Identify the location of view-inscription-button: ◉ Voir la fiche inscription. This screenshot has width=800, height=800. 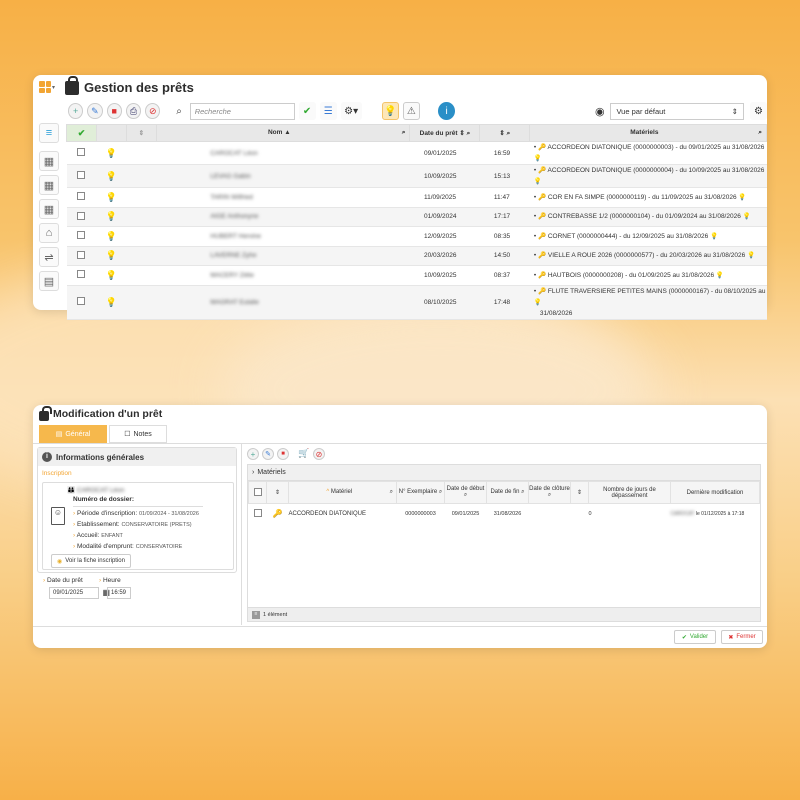
(91, 561).